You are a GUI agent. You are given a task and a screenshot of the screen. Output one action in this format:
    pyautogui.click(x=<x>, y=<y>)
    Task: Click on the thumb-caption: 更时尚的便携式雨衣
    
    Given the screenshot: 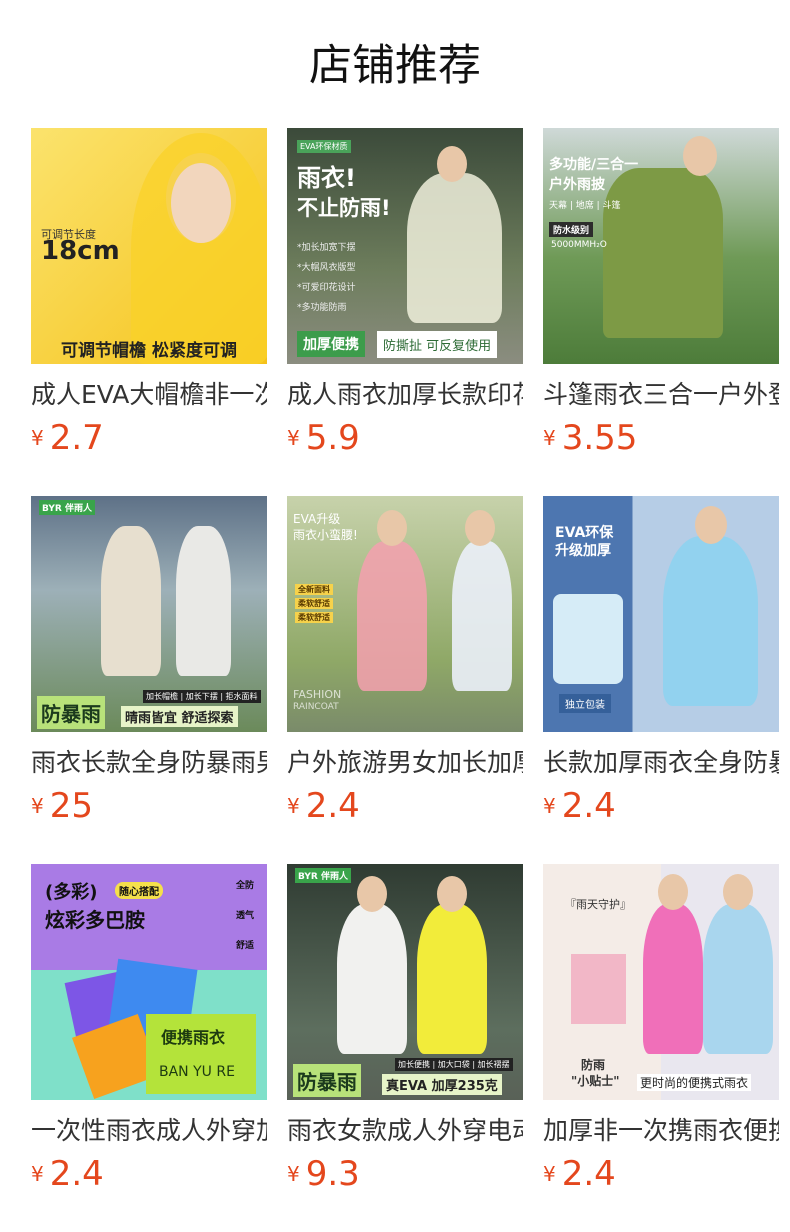 What is the action you would take?
    pyautogui.click(x=694, y=1082)
    